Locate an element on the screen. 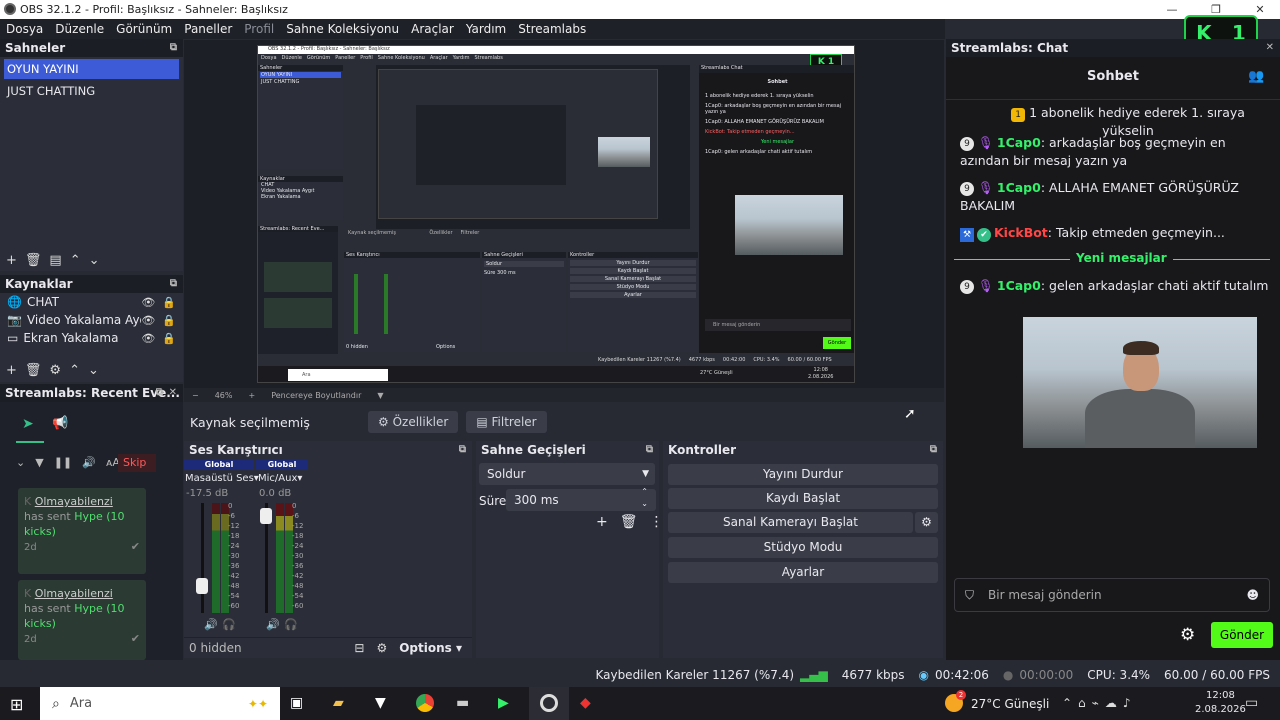 This screenshot has width=1280, height=720. source-item-chat: 🌐 CHAT 👁 🔒 is located at coordinates (91, 302).